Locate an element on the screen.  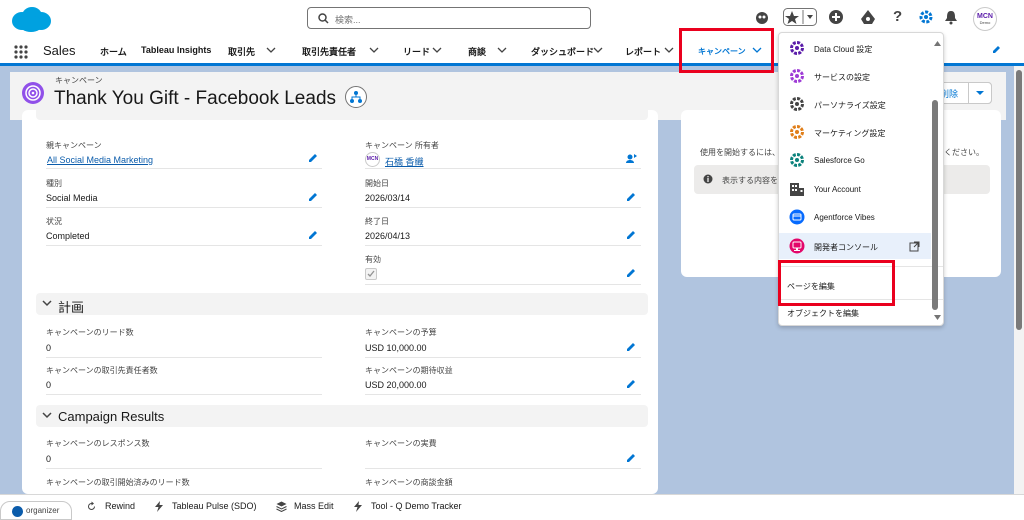
results-section-header: Campaign Results is located at coordinates (342, 416).